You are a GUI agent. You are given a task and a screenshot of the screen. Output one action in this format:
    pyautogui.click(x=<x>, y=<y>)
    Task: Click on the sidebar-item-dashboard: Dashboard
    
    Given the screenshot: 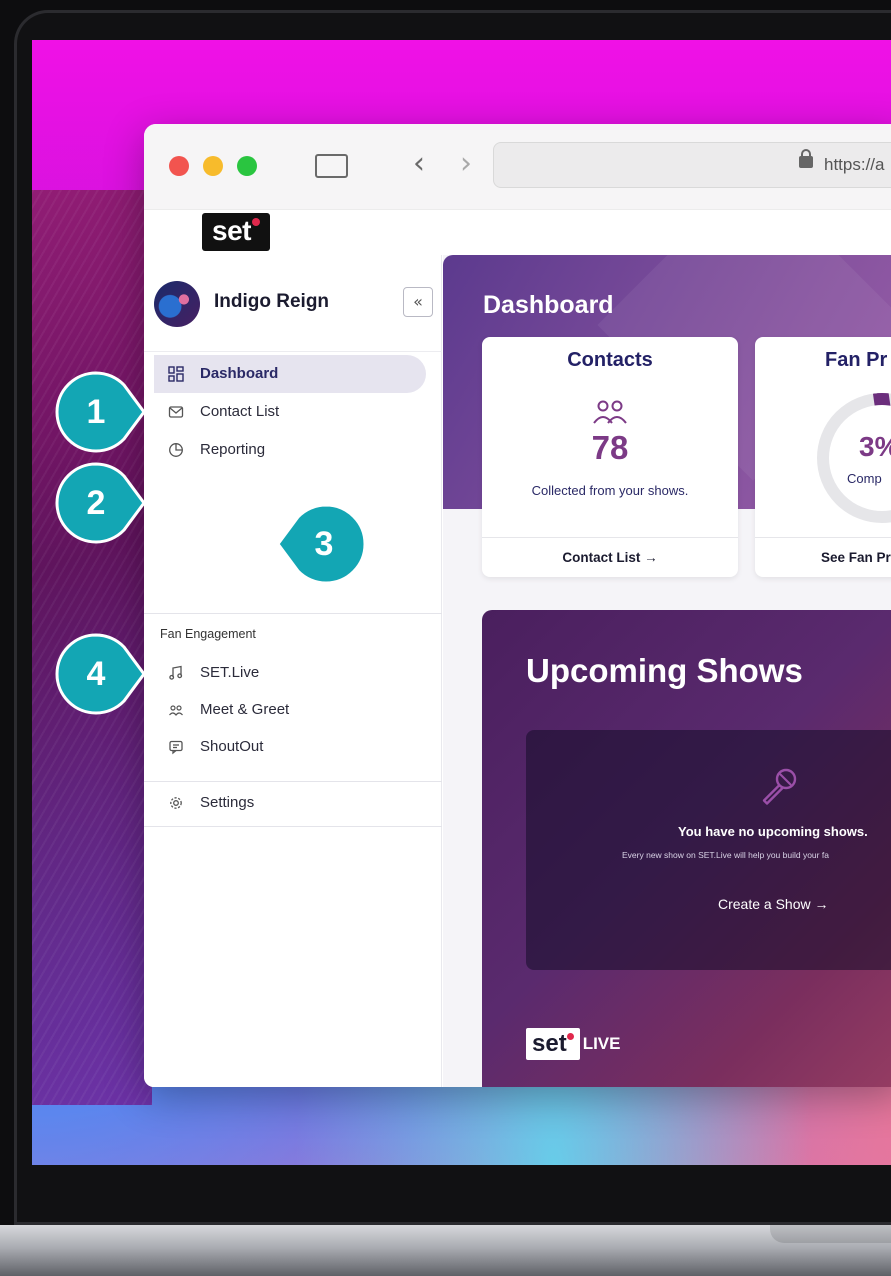 What is the action you would take?
    pyautogui.click(x=290, y=374)
    